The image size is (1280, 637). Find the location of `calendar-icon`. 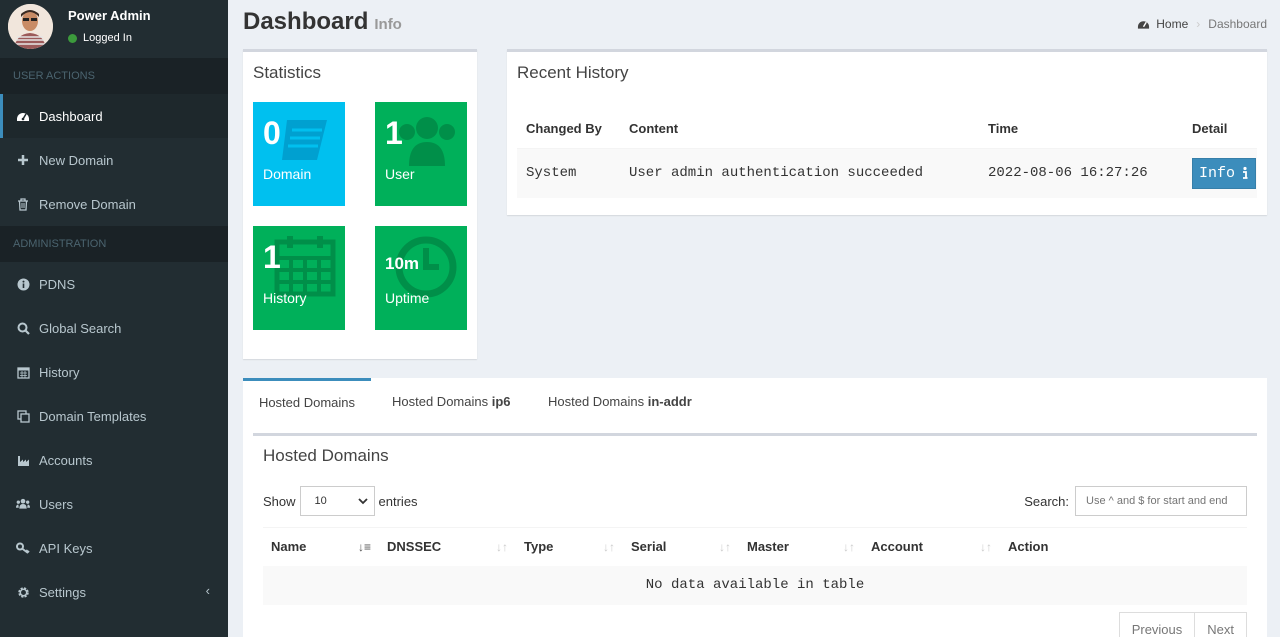

calendar-icon is located at coordinates (23, 372).